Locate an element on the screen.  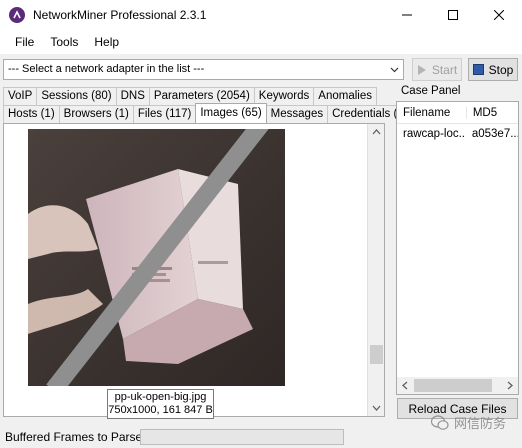
menu-file: File is located at coordinates (24, 42).